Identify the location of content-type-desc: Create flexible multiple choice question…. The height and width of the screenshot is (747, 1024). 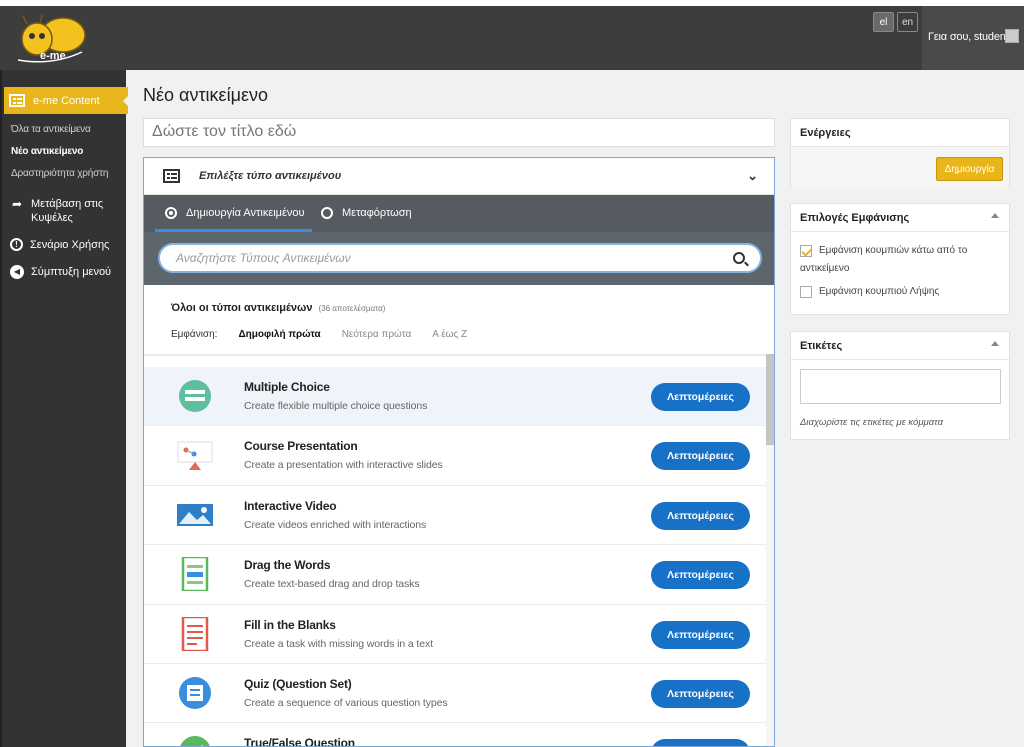
(336, 406).